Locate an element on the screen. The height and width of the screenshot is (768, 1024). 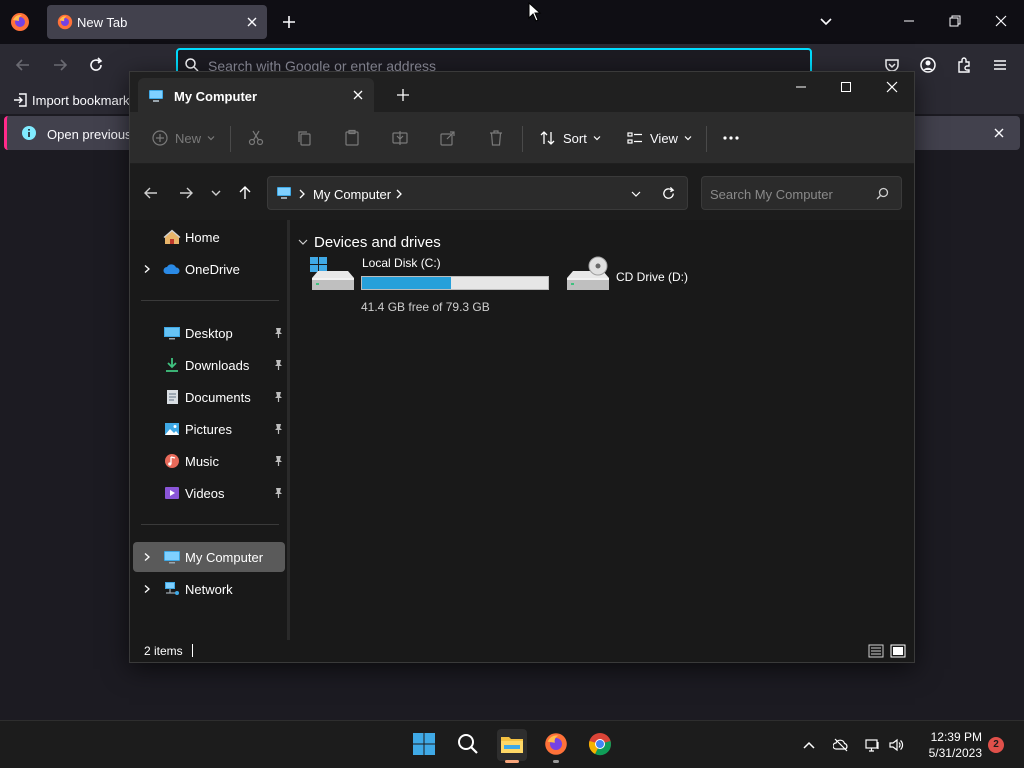
onedrive-offline-icon is located at coordinates (841, 745).